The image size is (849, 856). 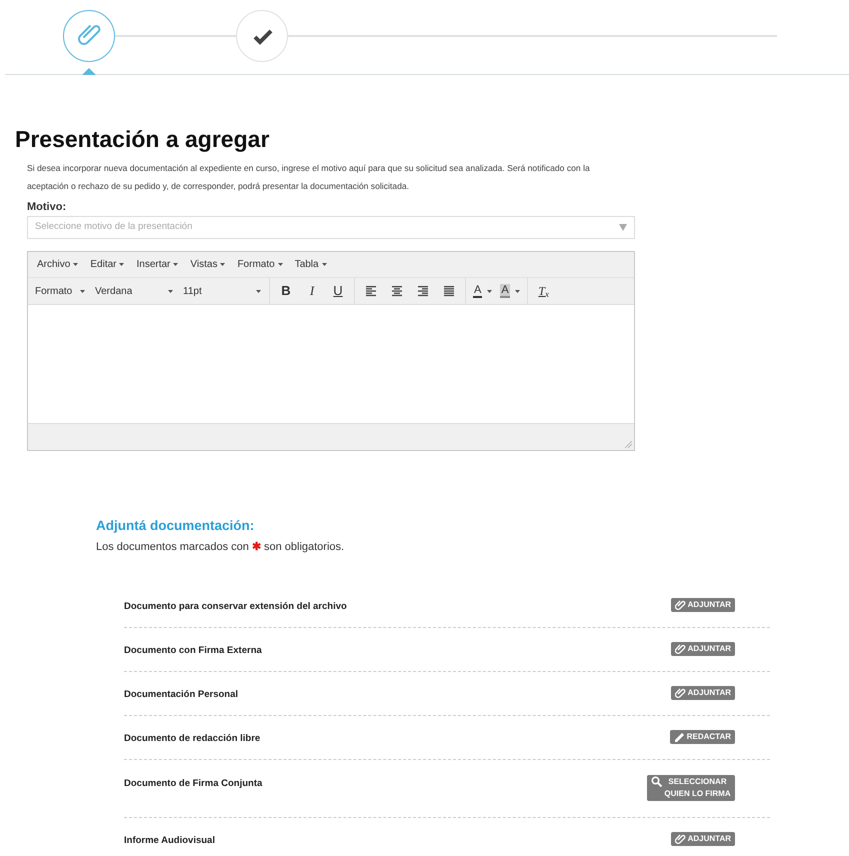 I want to click on placeholder-text: Seleccione motivo de la presentación, so click(x=113, y=227).